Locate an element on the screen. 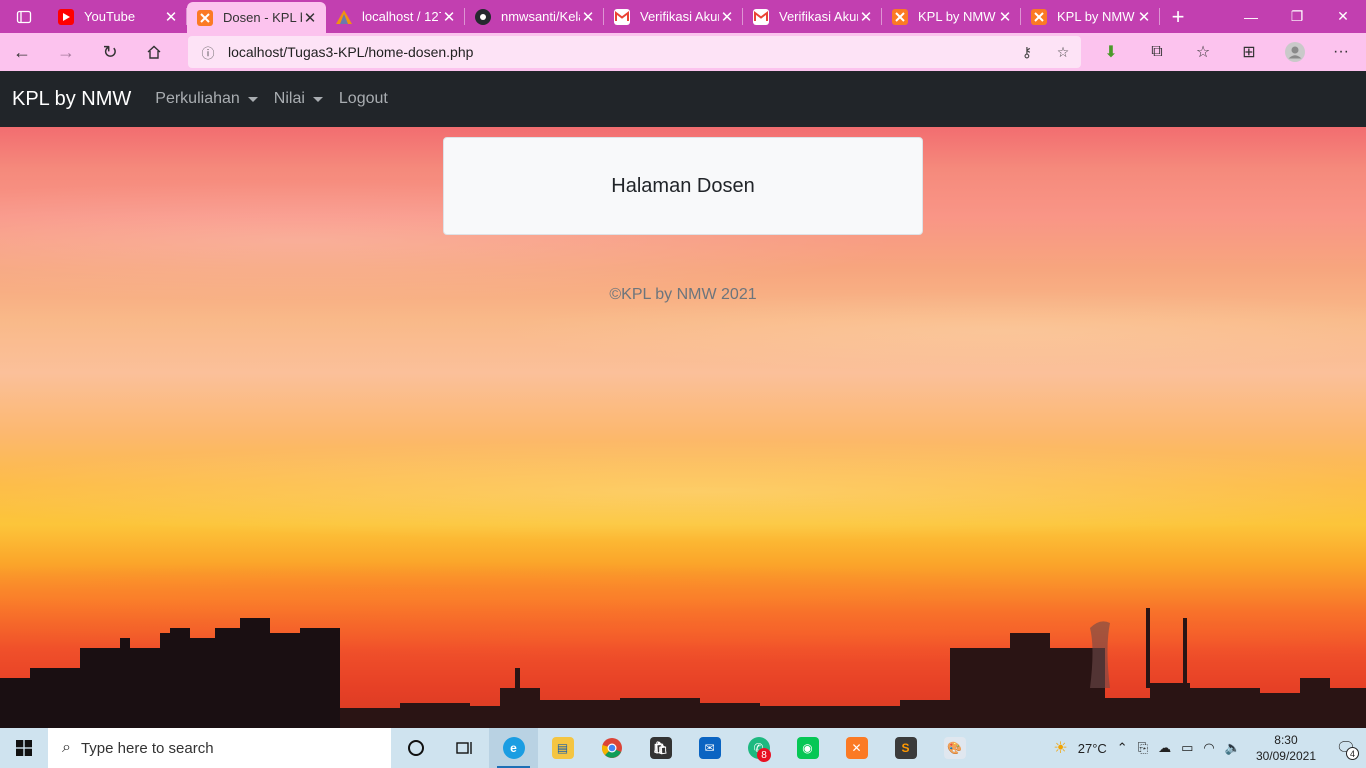 Image resolution: width=1366 pixels, height=768 pixels. extensions-icon: ⧉ is located at coordinates (1157, 52).